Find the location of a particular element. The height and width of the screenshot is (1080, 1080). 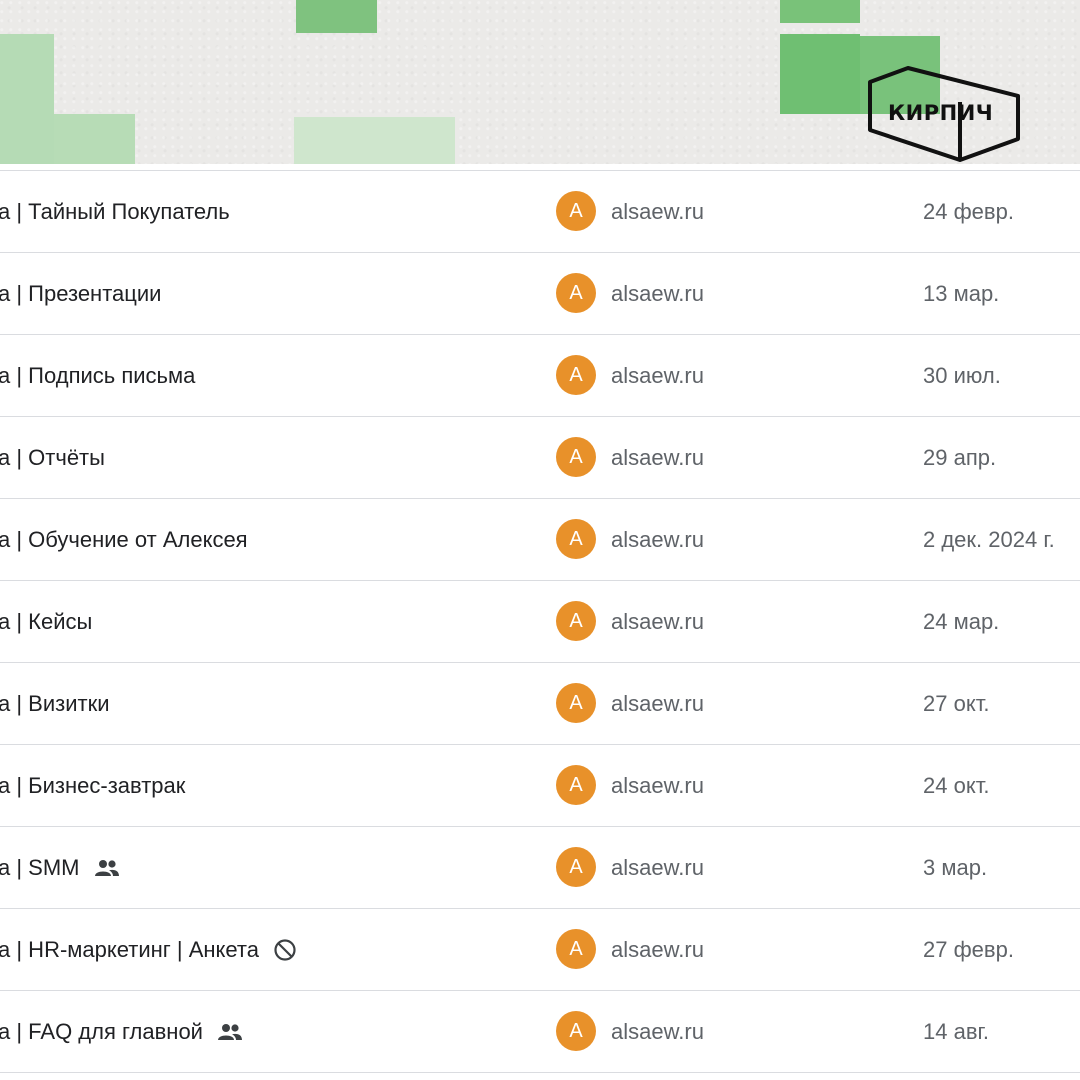

file-title-text: а | FAQ для главной is located at coordinates (101, 1031).